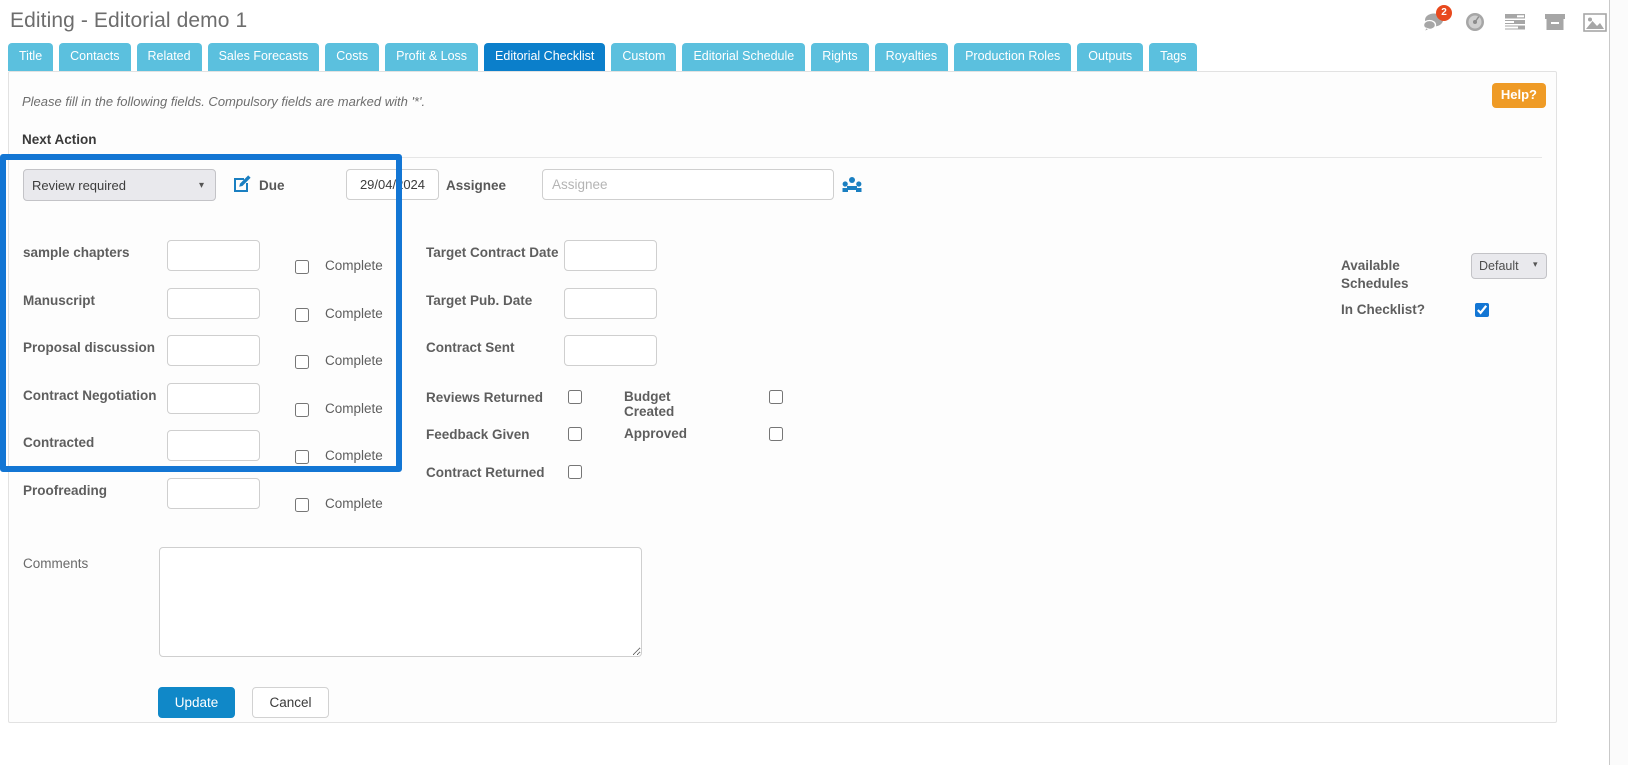  What do you see at coordinates (1173, 57) in the screenshot?
I see `tab-tags: Tags` at bounding box center [1173, 57].